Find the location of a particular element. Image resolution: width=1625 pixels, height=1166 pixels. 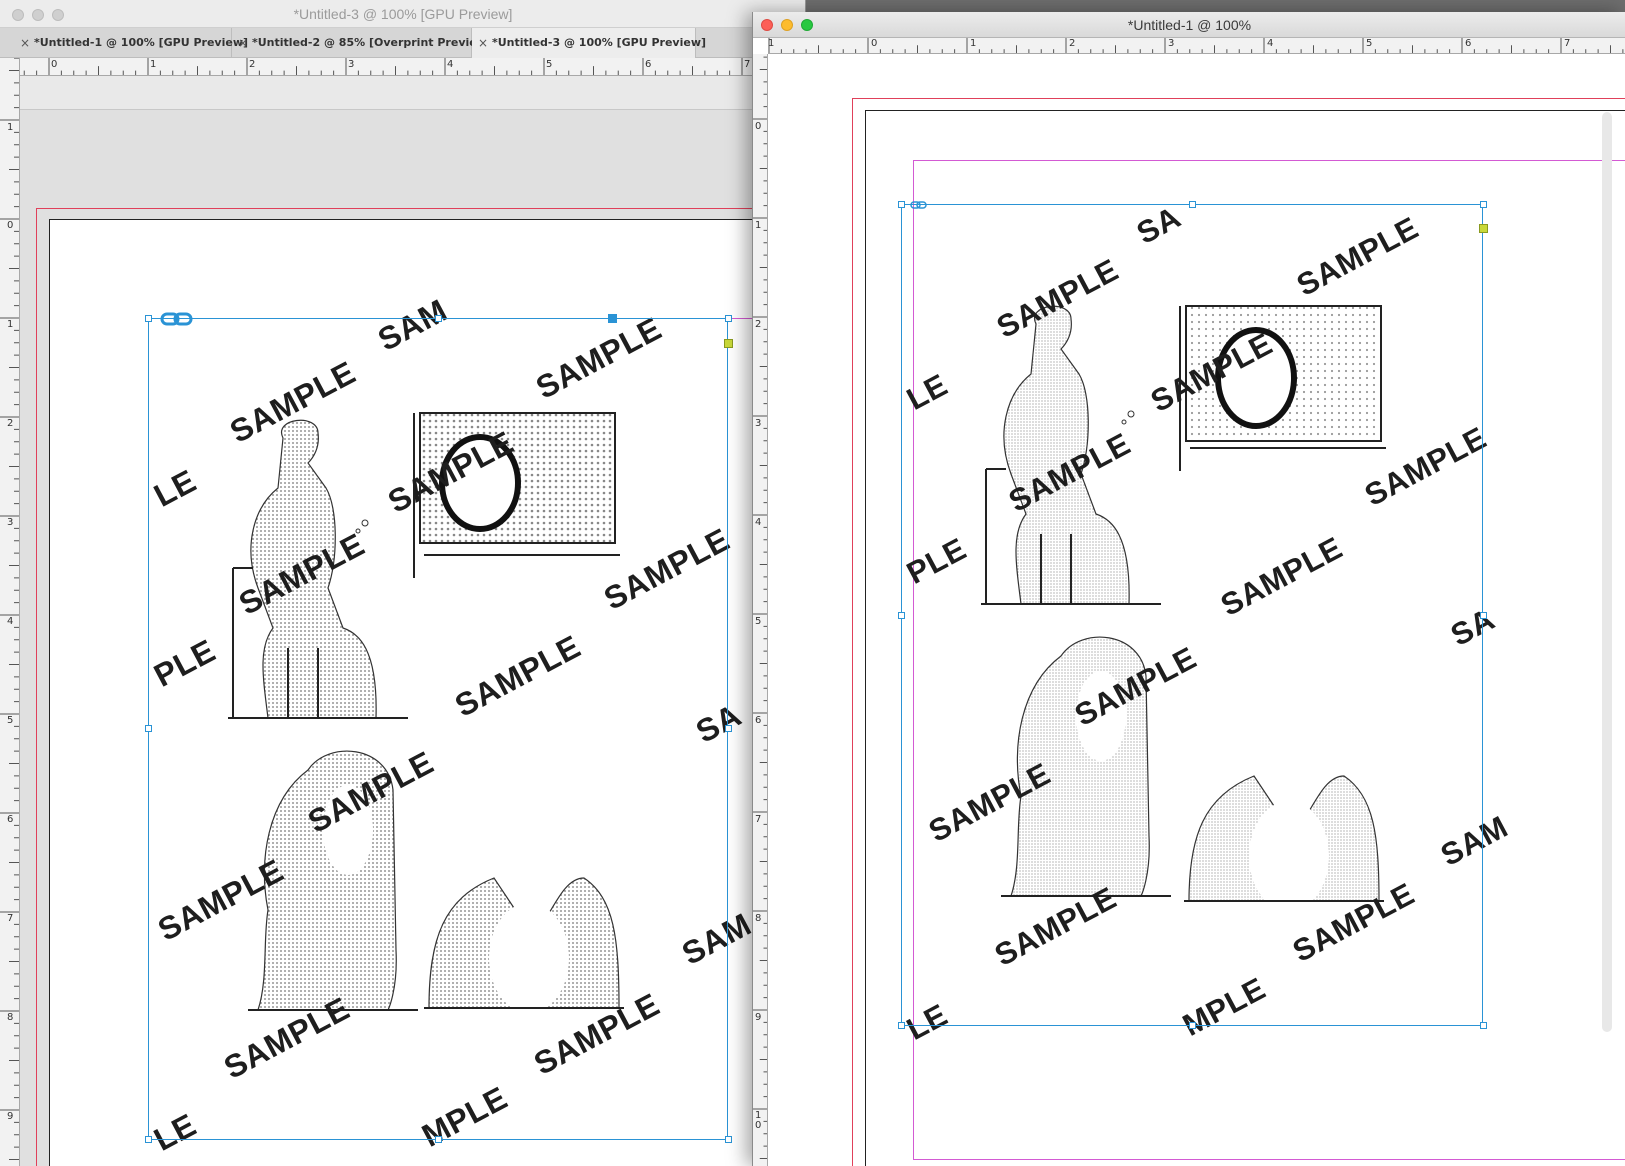

pasteboard-strip is located at coordinates (412, 93).